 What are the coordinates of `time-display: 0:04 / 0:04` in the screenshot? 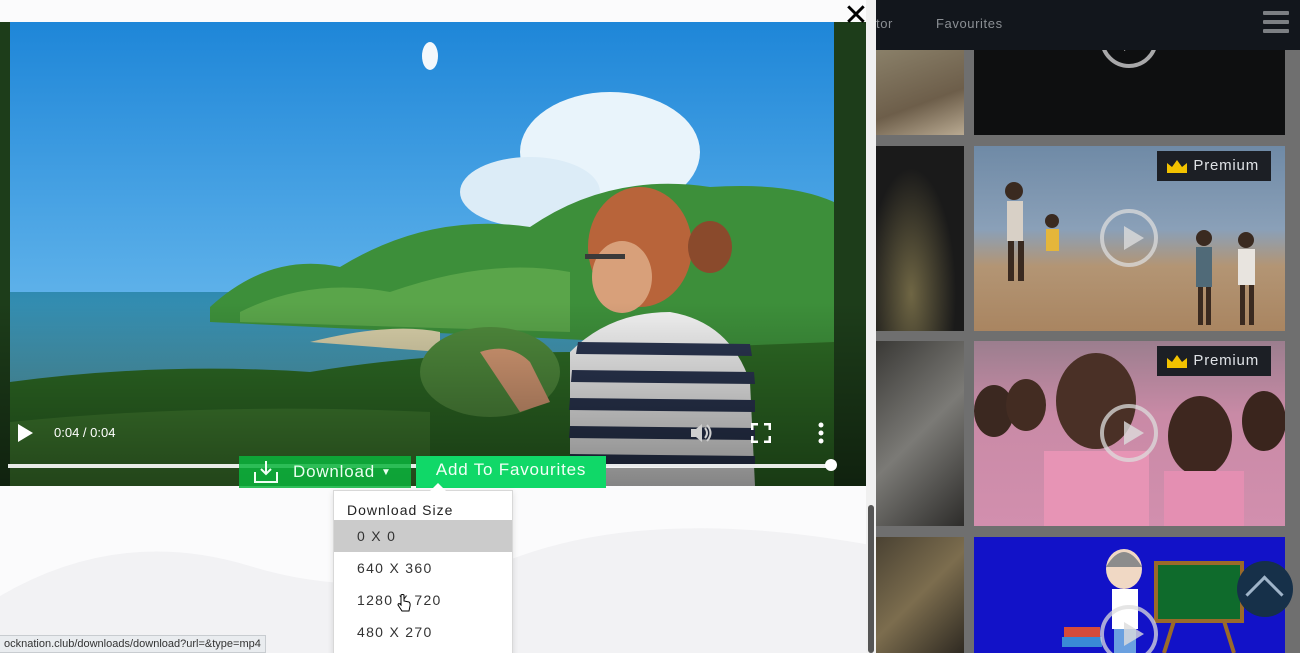 It's located at (85, 432).